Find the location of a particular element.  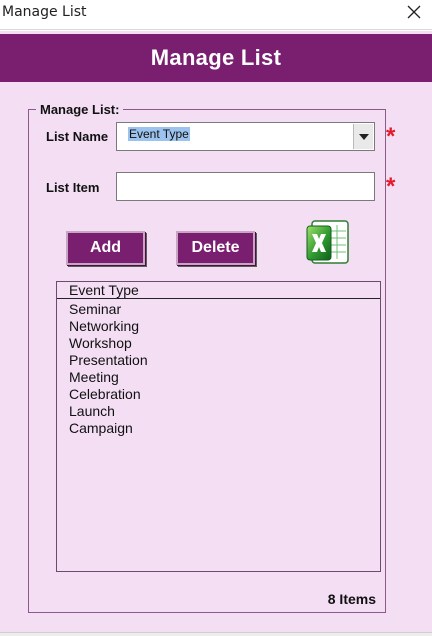

chevron-down-icon is located at coordinates (363, 136).